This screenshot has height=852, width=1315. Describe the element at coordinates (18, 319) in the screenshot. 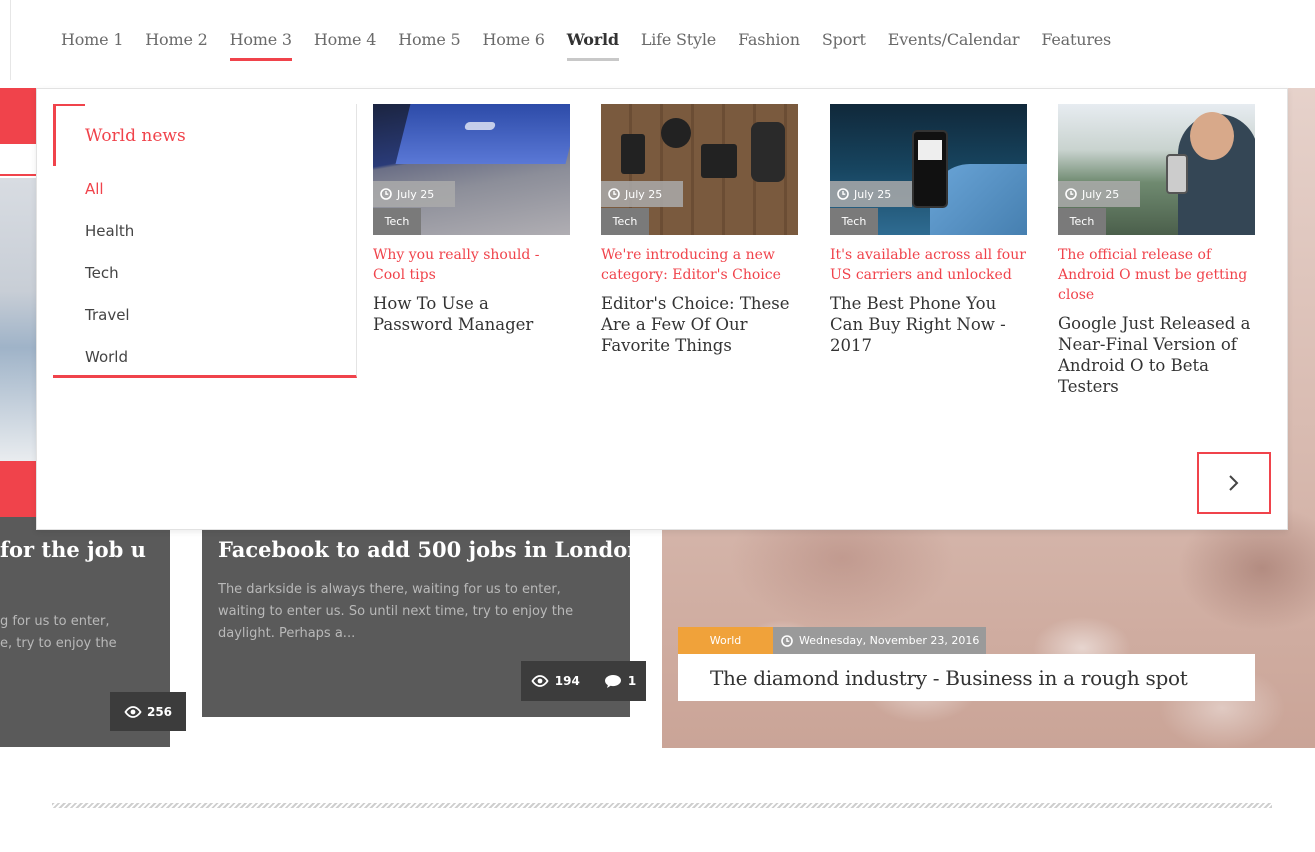

I see `left-slider-image` at that location.